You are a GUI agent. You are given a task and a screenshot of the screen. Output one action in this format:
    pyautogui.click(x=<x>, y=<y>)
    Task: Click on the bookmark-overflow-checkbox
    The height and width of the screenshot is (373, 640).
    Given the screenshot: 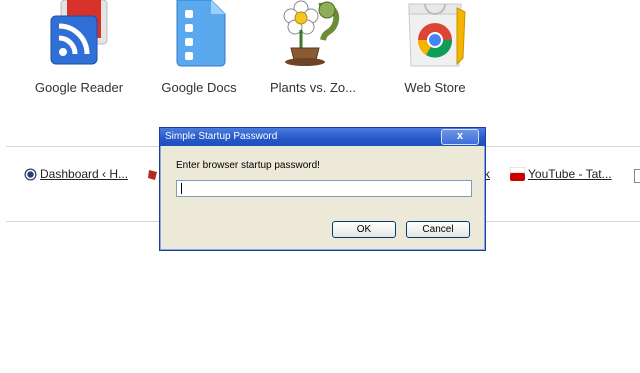 What is the action you would take?
    pyautogui.click(x=637, y=176)
    